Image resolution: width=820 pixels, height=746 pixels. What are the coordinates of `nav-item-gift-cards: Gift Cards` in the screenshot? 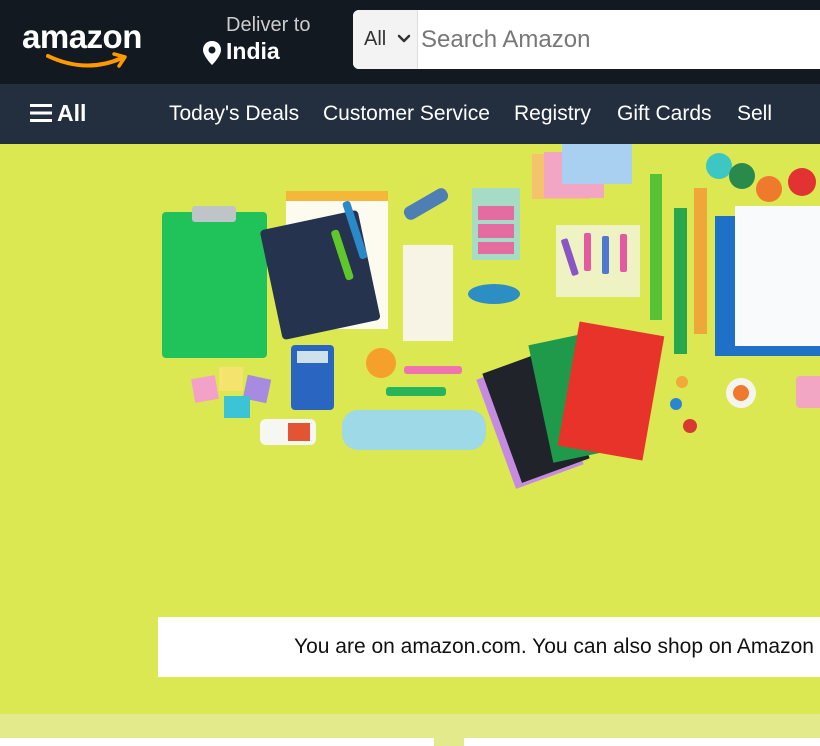 It's located at (664, 114).